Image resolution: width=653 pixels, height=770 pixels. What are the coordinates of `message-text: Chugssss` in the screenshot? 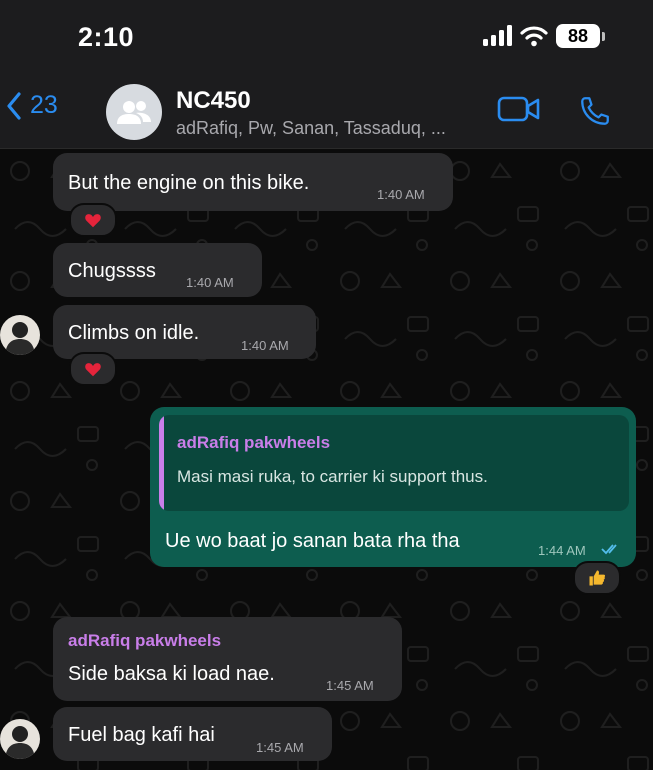 It's located at (112, 271).